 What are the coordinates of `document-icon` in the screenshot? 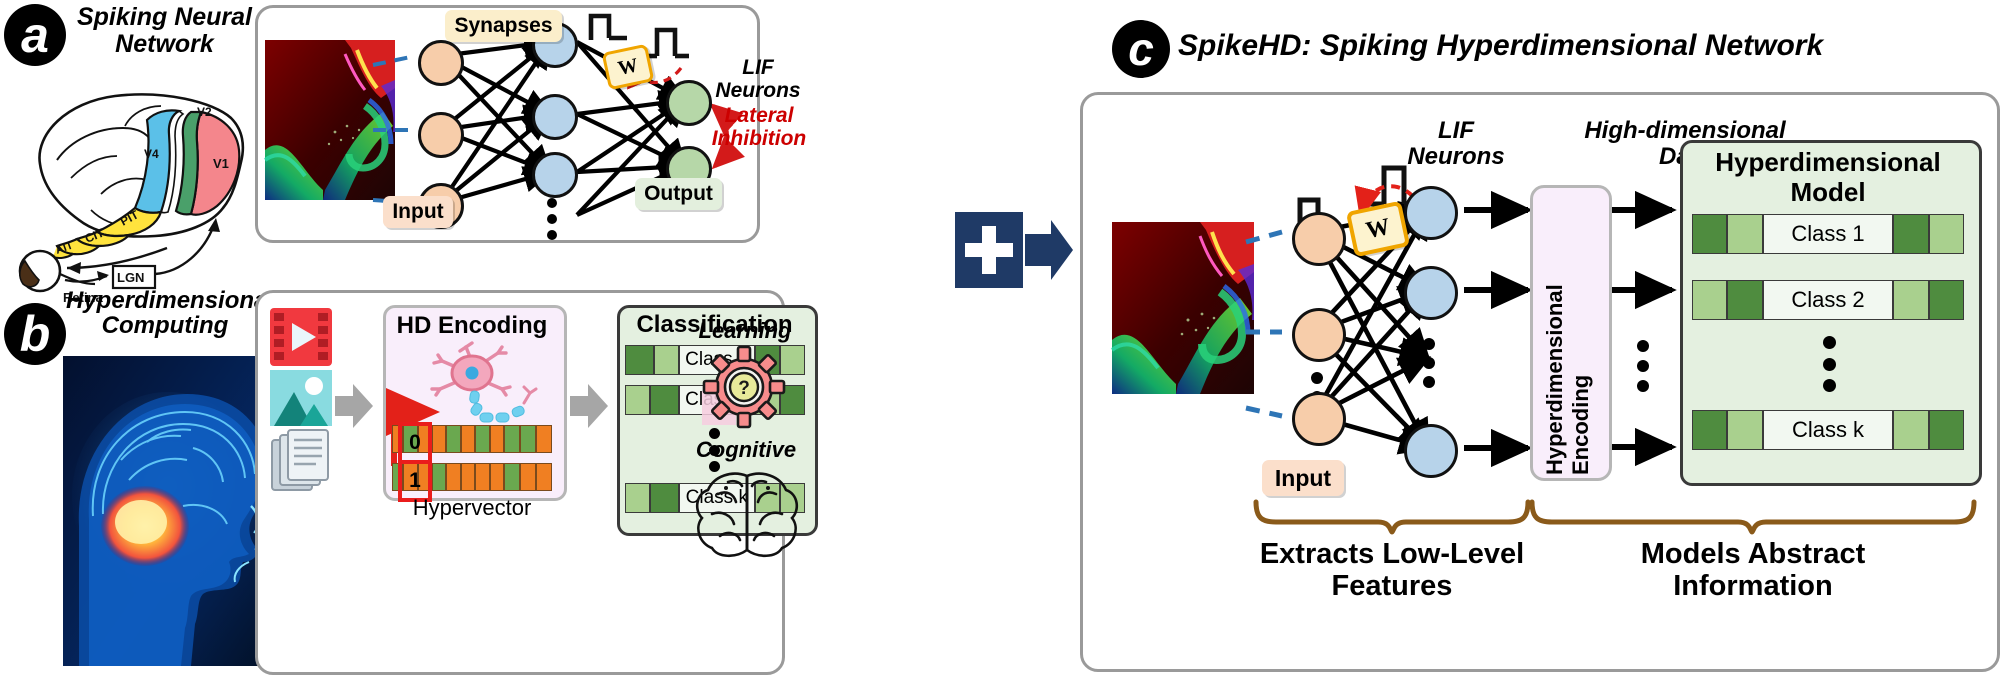 It's located at (300, 460).